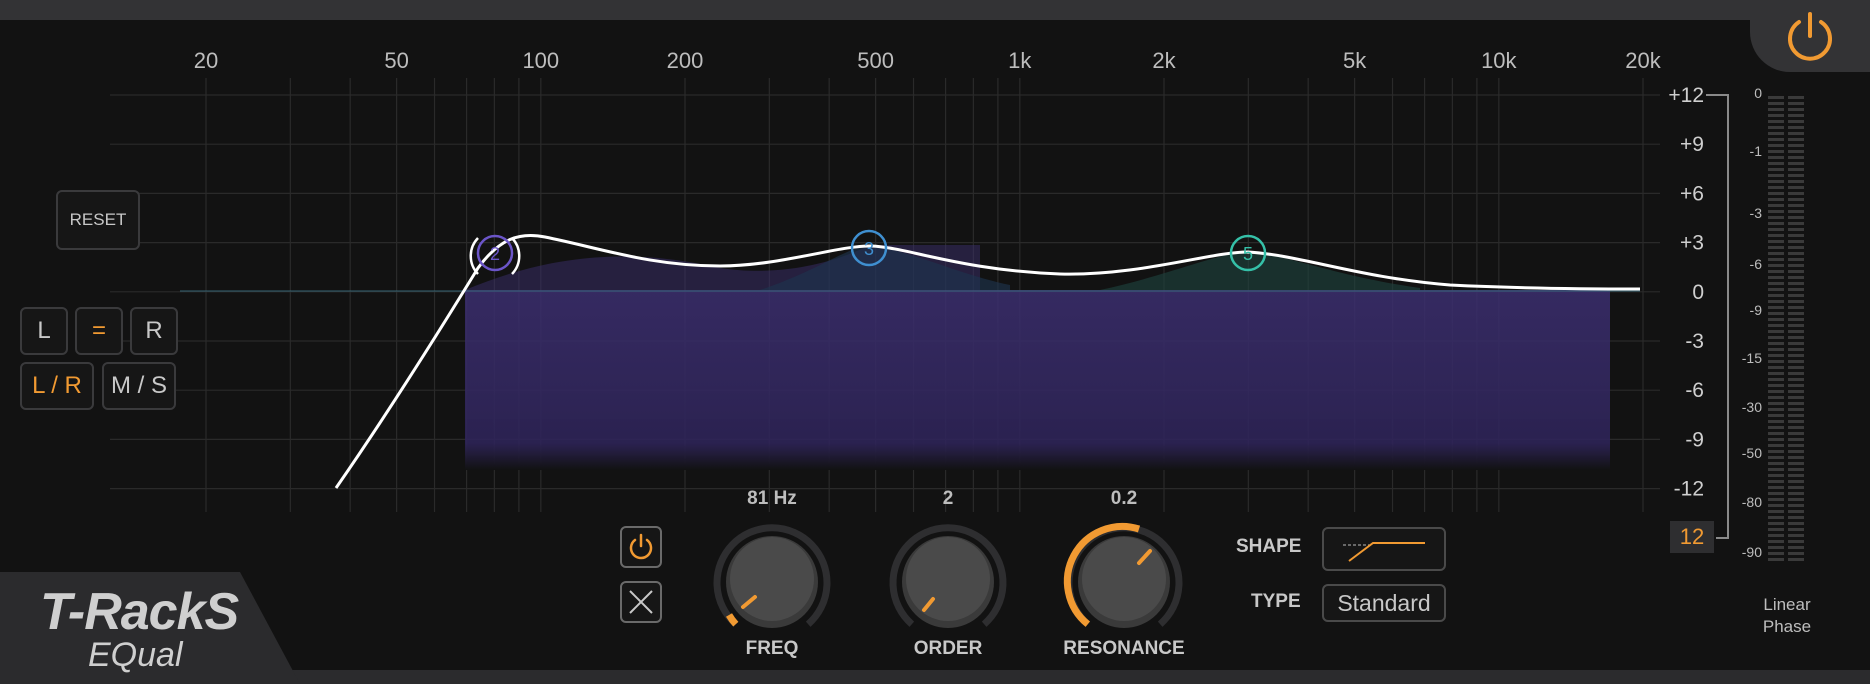  Describe the element at coordinates (1643, 60) in the screenshot. I see `frequency-tick-label: 20k` at that location.